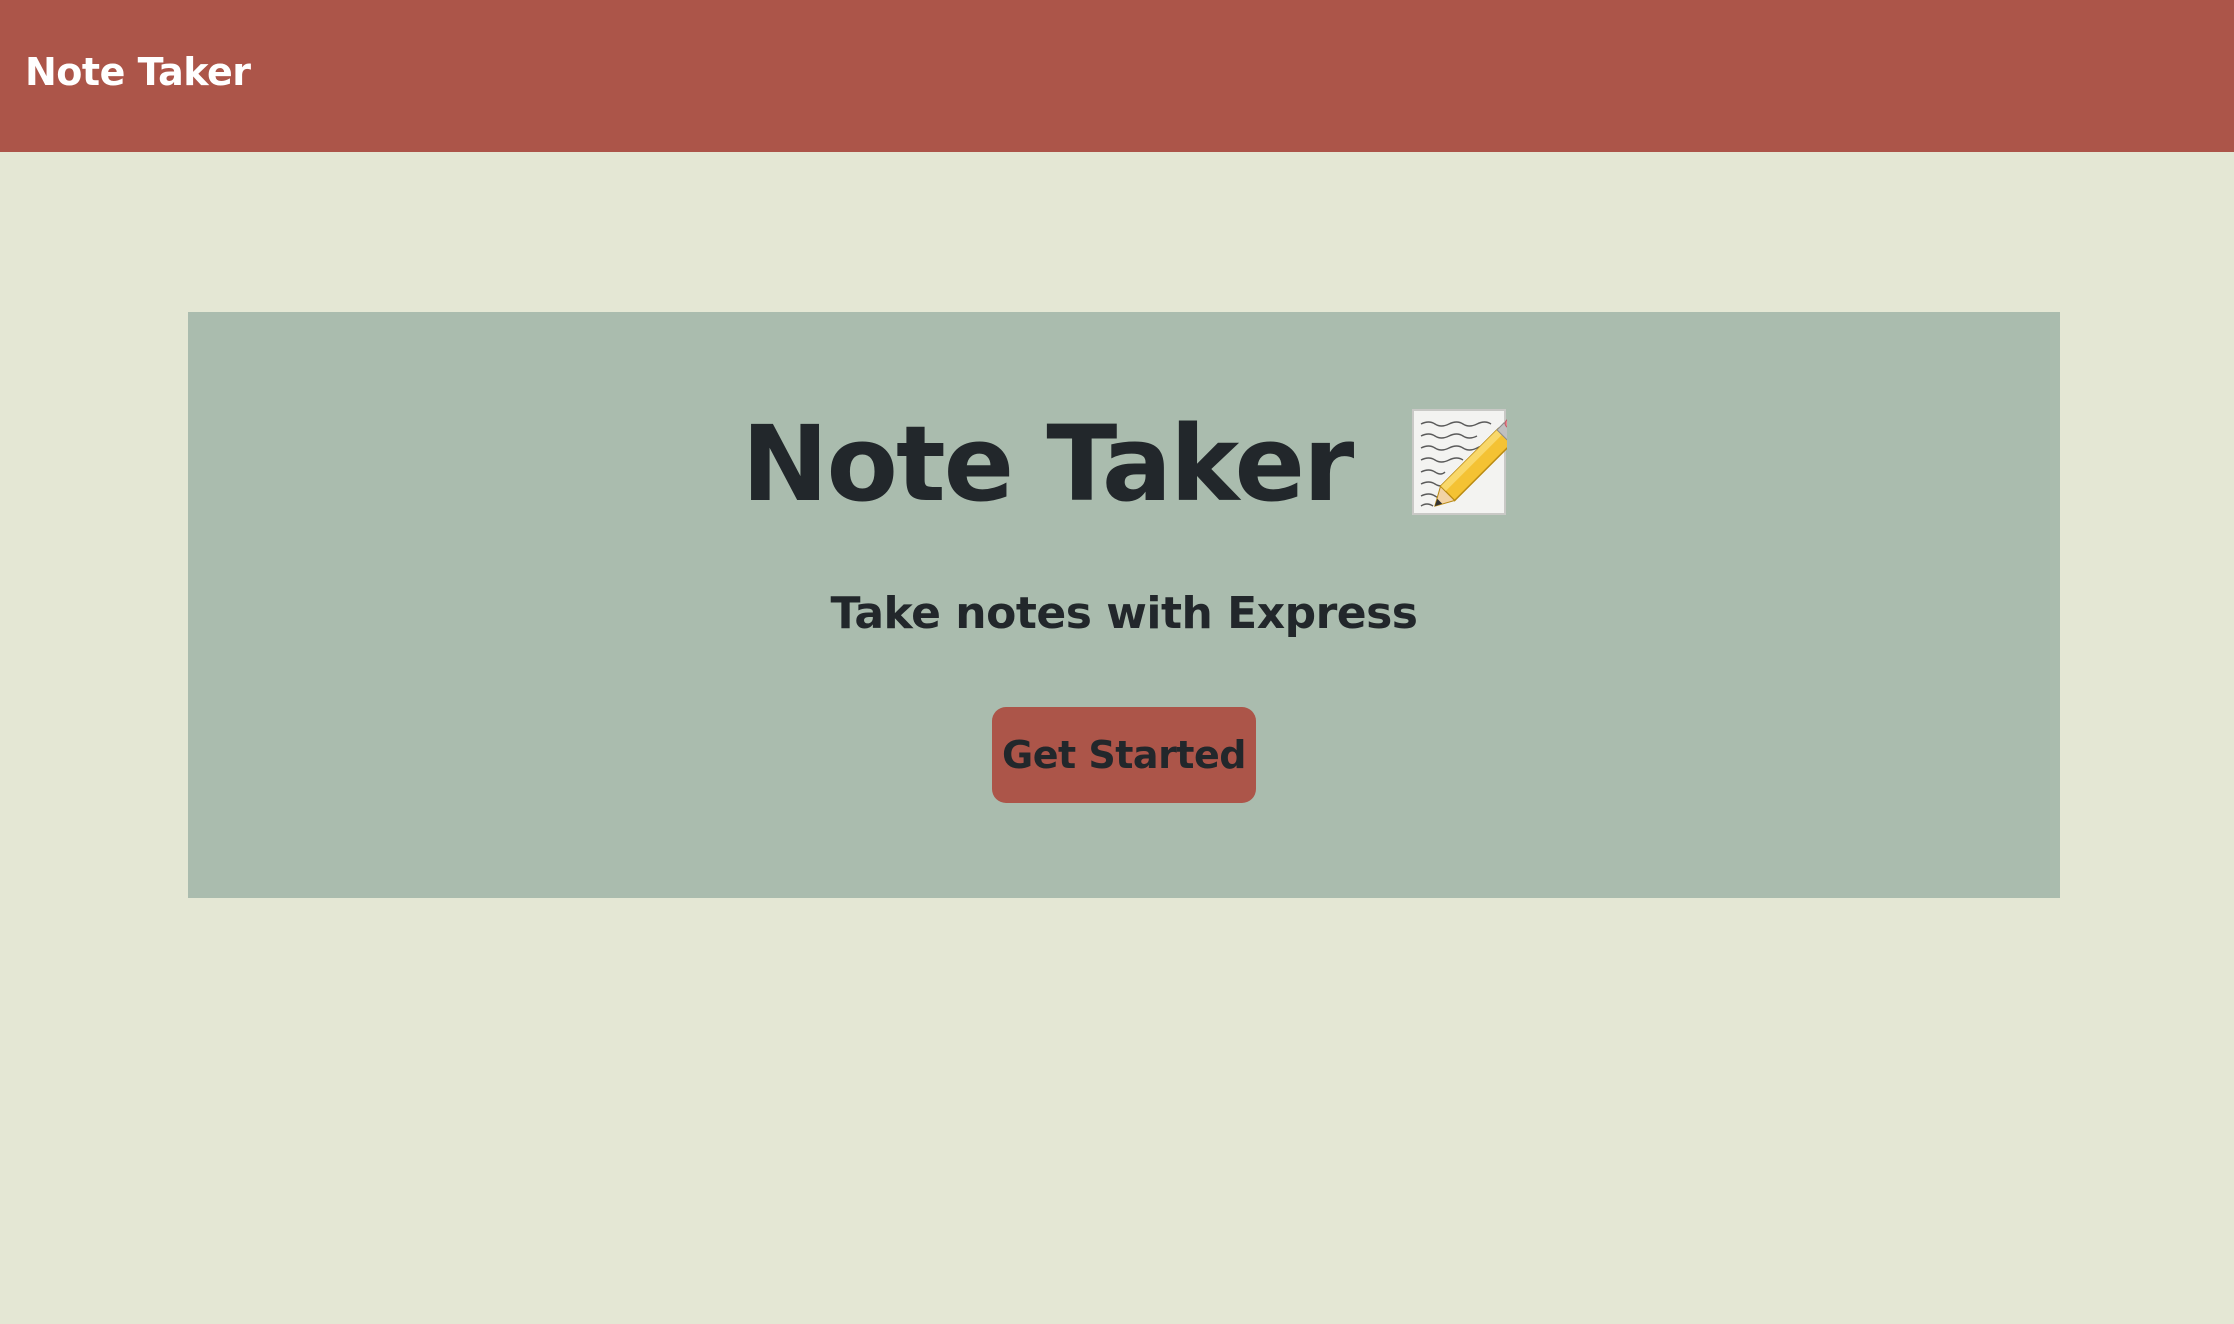 The height and width of the screenshot is (1324, 2234). Describe the element at coordinates (1124, 613) in the screenshot. I see `hero-subtitle: Take notes with Express` at that location.